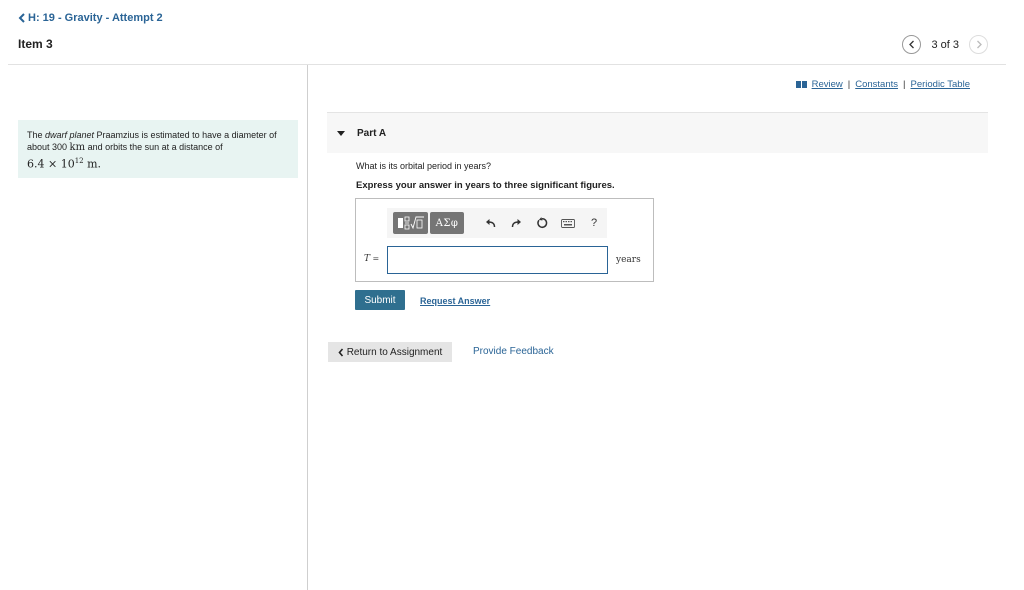  What do you see at coordinates (801, 84) in the screenshot?
I see `book-icon` at bounding box center [801, 84].